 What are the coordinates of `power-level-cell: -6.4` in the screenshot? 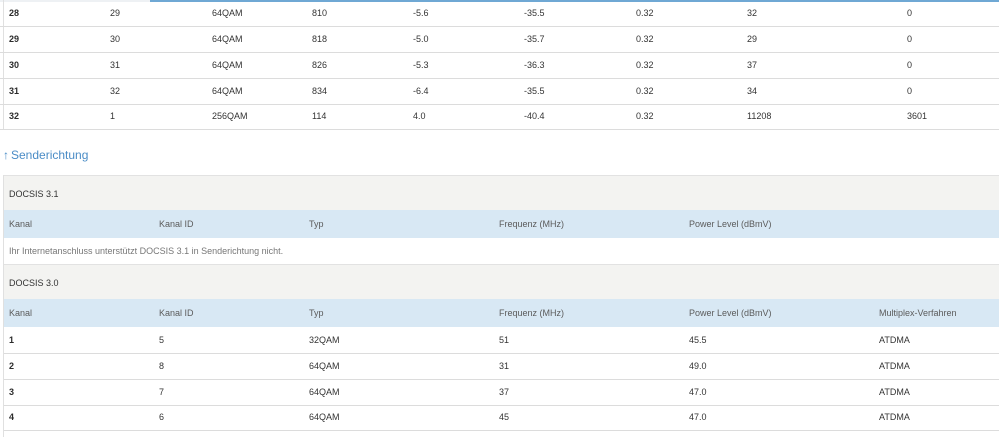 It's located at (421, 91).